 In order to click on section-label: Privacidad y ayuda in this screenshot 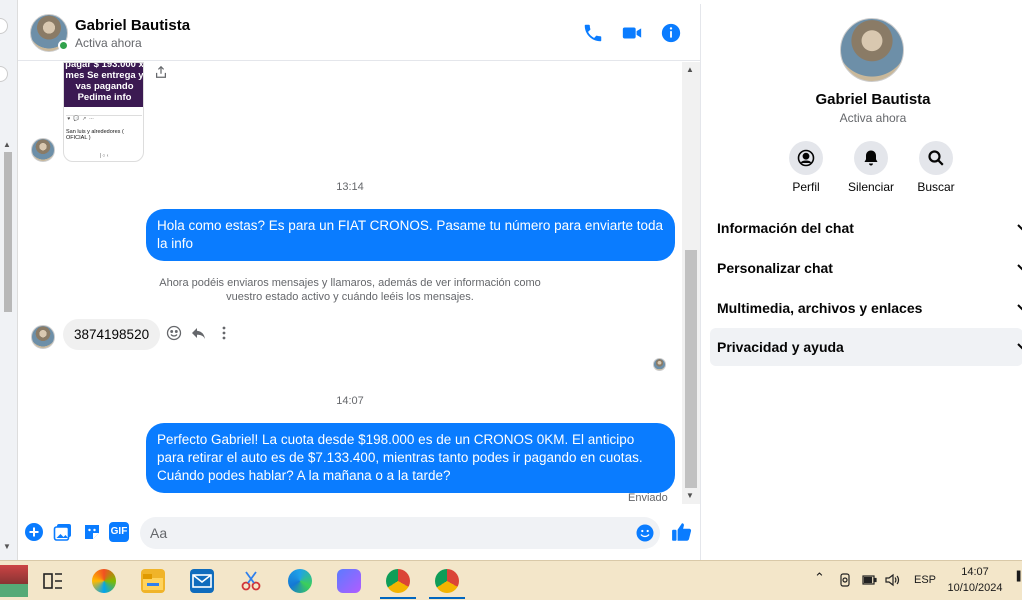, I will do `click(780, 347)`.